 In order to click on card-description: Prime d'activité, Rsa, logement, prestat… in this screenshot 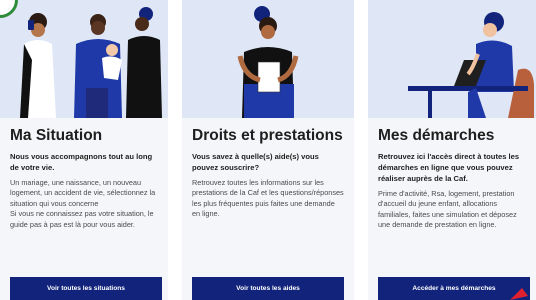, I will do `click(447, 209)`.